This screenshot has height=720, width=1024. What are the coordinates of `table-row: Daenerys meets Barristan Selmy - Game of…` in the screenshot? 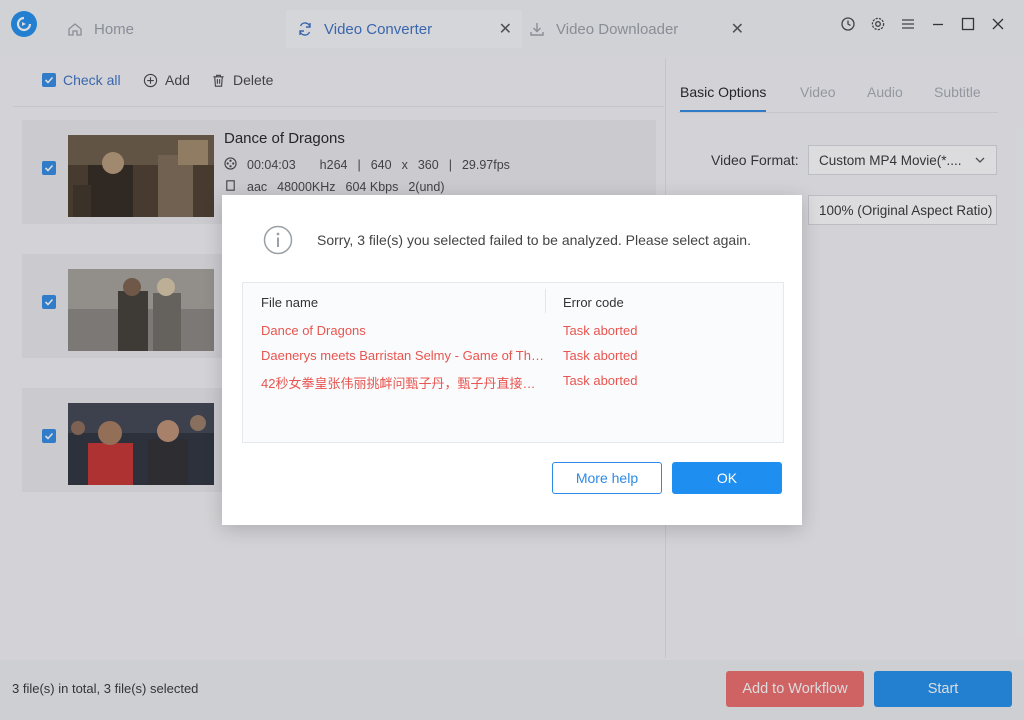 It's located at (513, 360).